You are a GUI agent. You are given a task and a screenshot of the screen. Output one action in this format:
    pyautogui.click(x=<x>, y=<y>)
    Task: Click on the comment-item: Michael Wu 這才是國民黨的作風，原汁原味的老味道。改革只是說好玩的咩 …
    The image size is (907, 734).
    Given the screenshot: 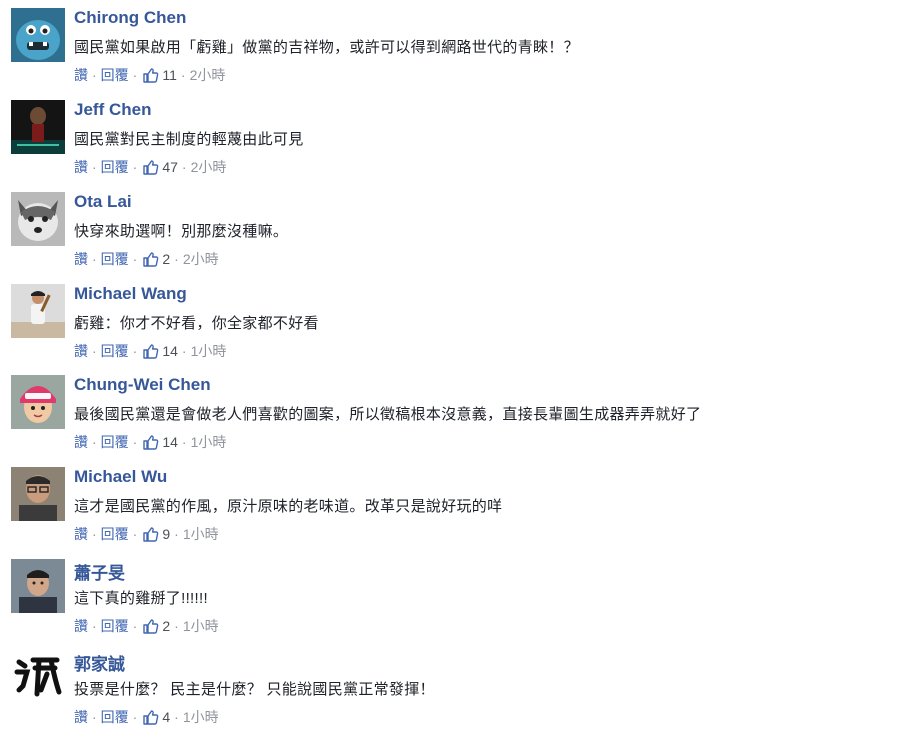 What is the action you would take?
    pyautogui.click(x=453, y=505)
    